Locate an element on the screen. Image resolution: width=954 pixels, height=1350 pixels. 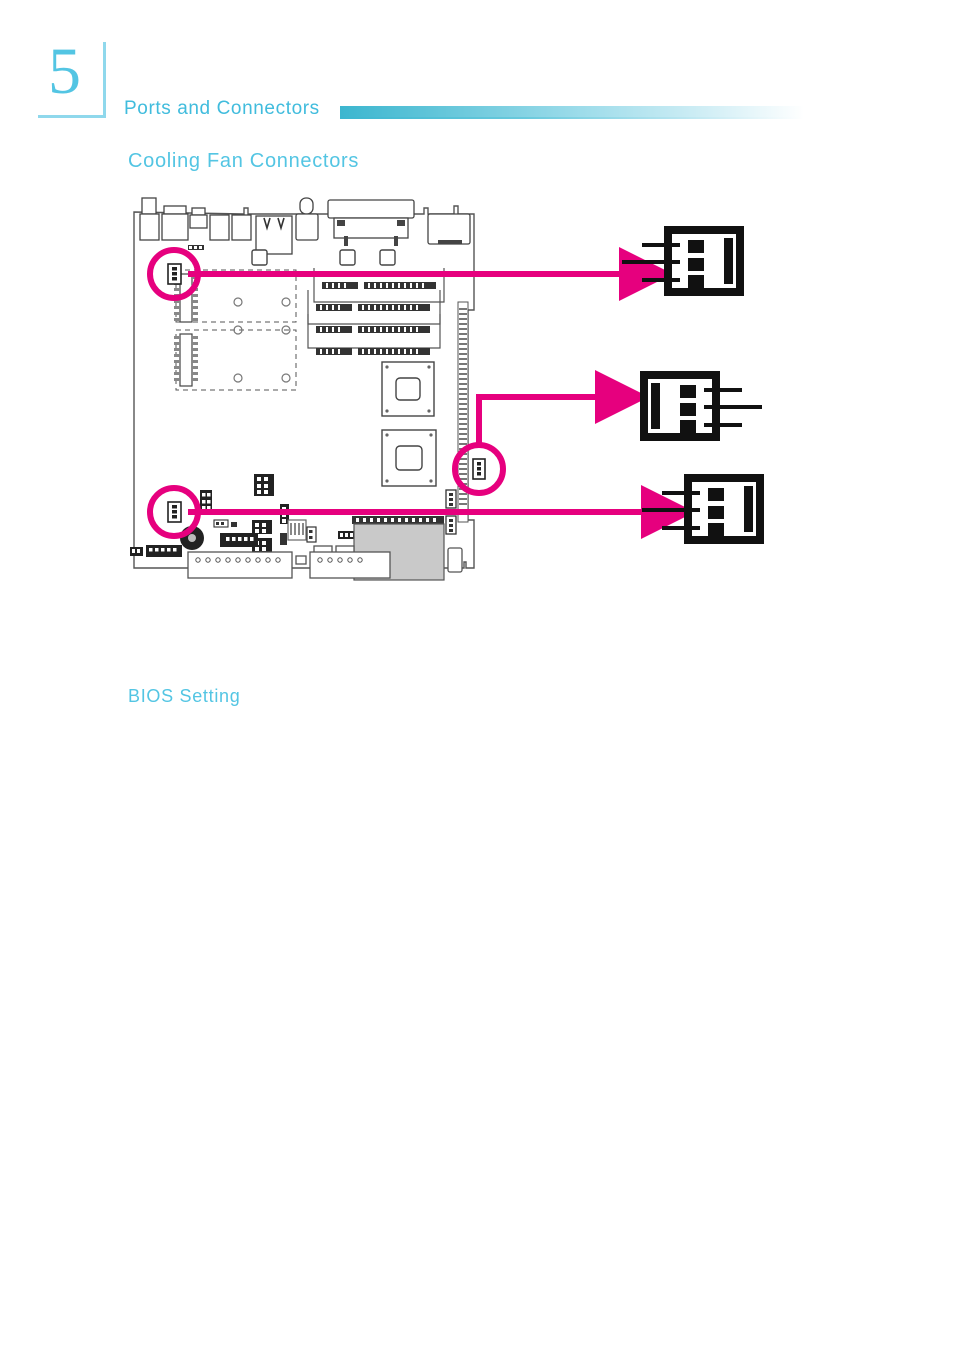
smd-components is located at coordinates (196, 247).